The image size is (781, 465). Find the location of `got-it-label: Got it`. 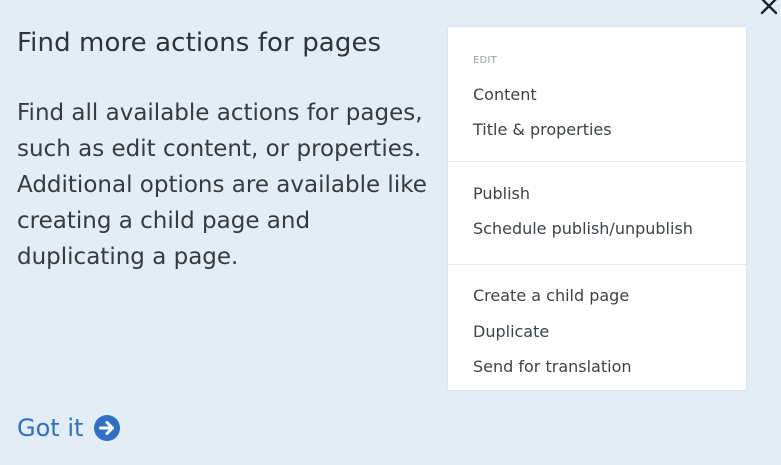

got-it-label: Got it is located at coordinates (50, 428).